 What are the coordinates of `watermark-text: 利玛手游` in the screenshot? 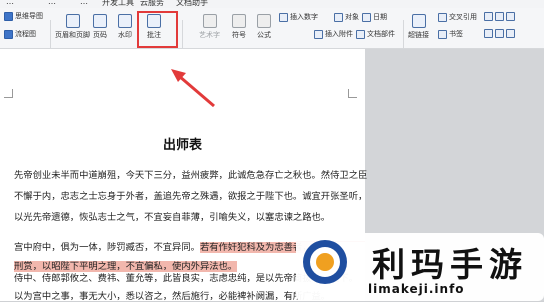 It's located at (450, 264).